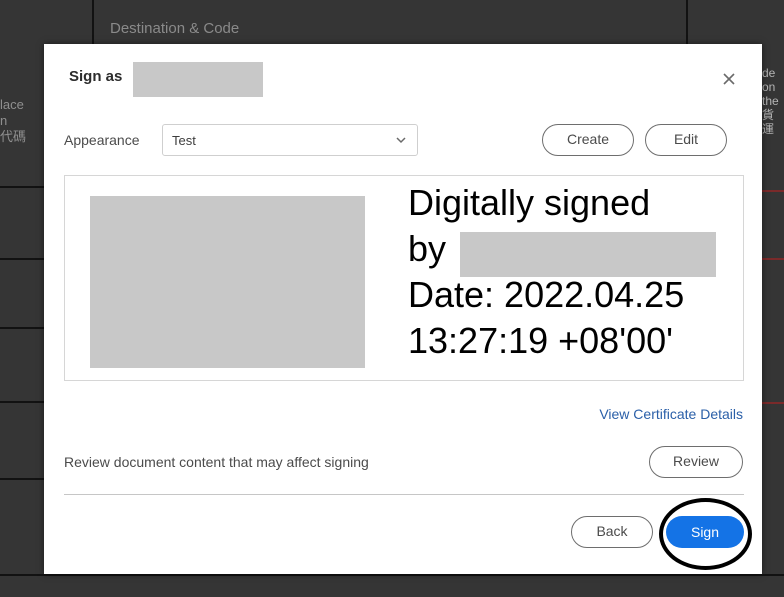 The height and width of the screenshot is (597, 784). I want to click on create-button: Create, so click(588, 140).